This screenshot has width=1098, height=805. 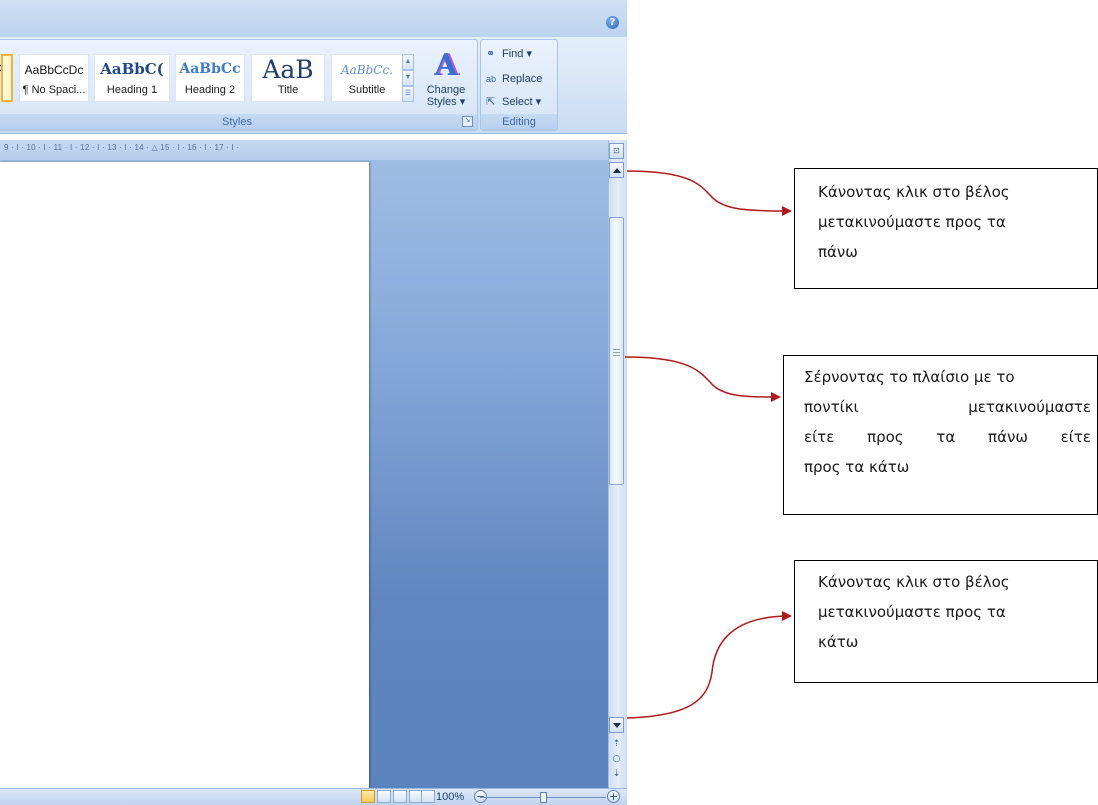 I want to click on arrow-down-icon, so click(x=617, y=725).